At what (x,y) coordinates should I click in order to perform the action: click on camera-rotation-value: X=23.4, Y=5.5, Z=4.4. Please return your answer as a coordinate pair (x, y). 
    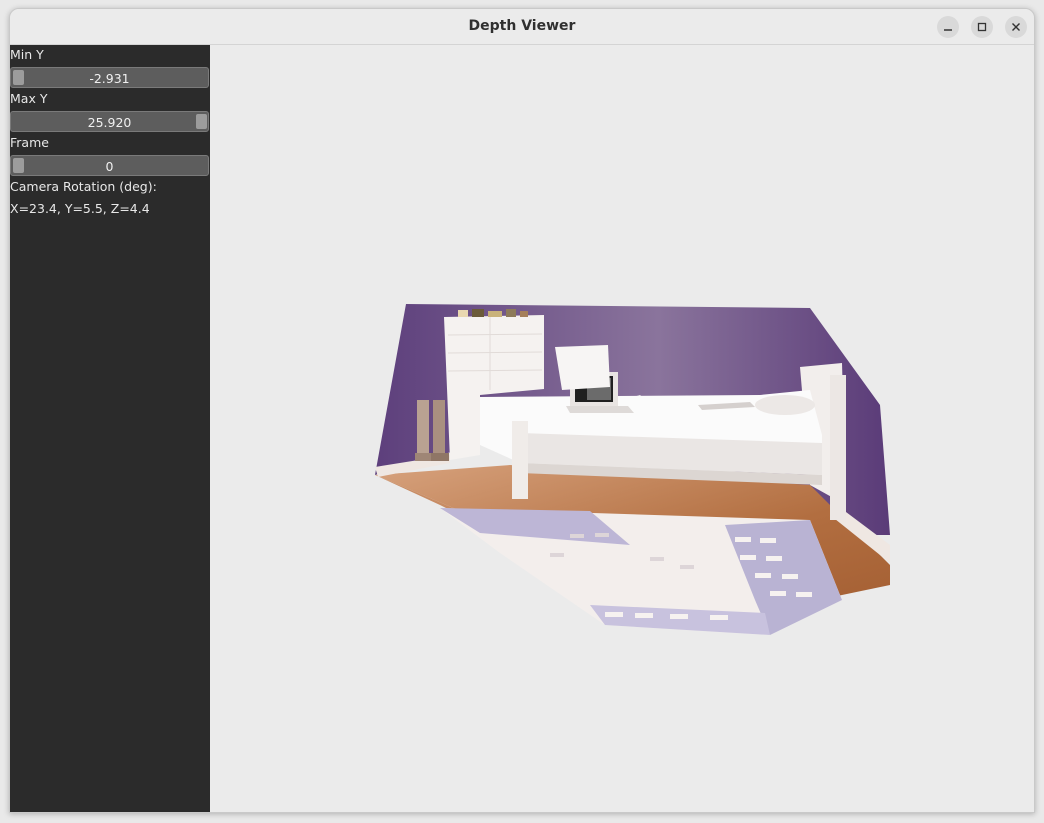
    Looking at the image, I should click on (80, 208).